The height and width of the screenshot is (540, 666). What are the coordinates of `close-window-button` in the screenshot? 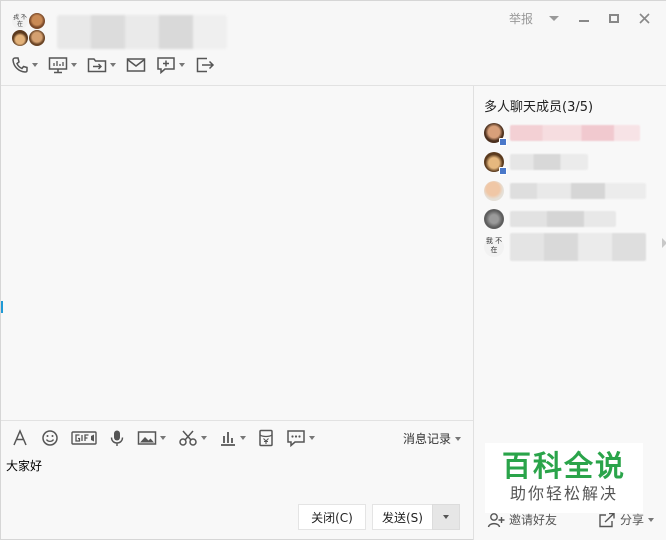 It's located at (644, 18).